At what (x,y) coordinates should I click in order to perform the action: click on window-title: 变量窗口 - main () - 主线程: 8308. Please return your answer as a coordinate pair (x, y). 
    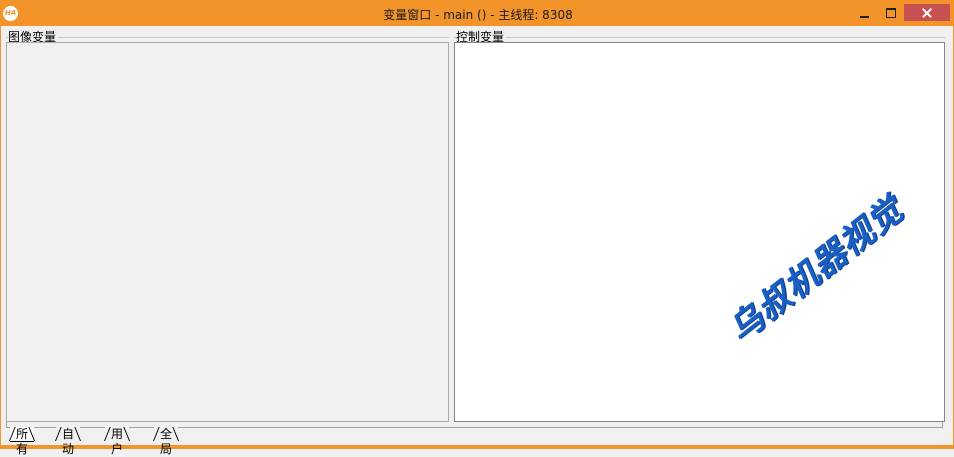
    Looking at the image, I should click on (478, 15).